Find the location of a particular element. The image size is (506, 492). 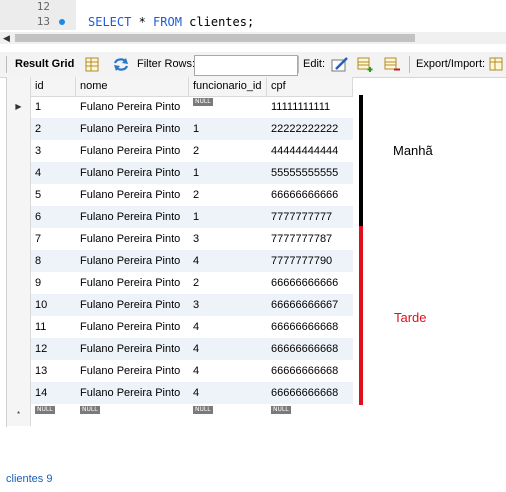

table-row: 7 Fulano Pereira Pinto 3 7777777787 is located at coordinates (180, 239).